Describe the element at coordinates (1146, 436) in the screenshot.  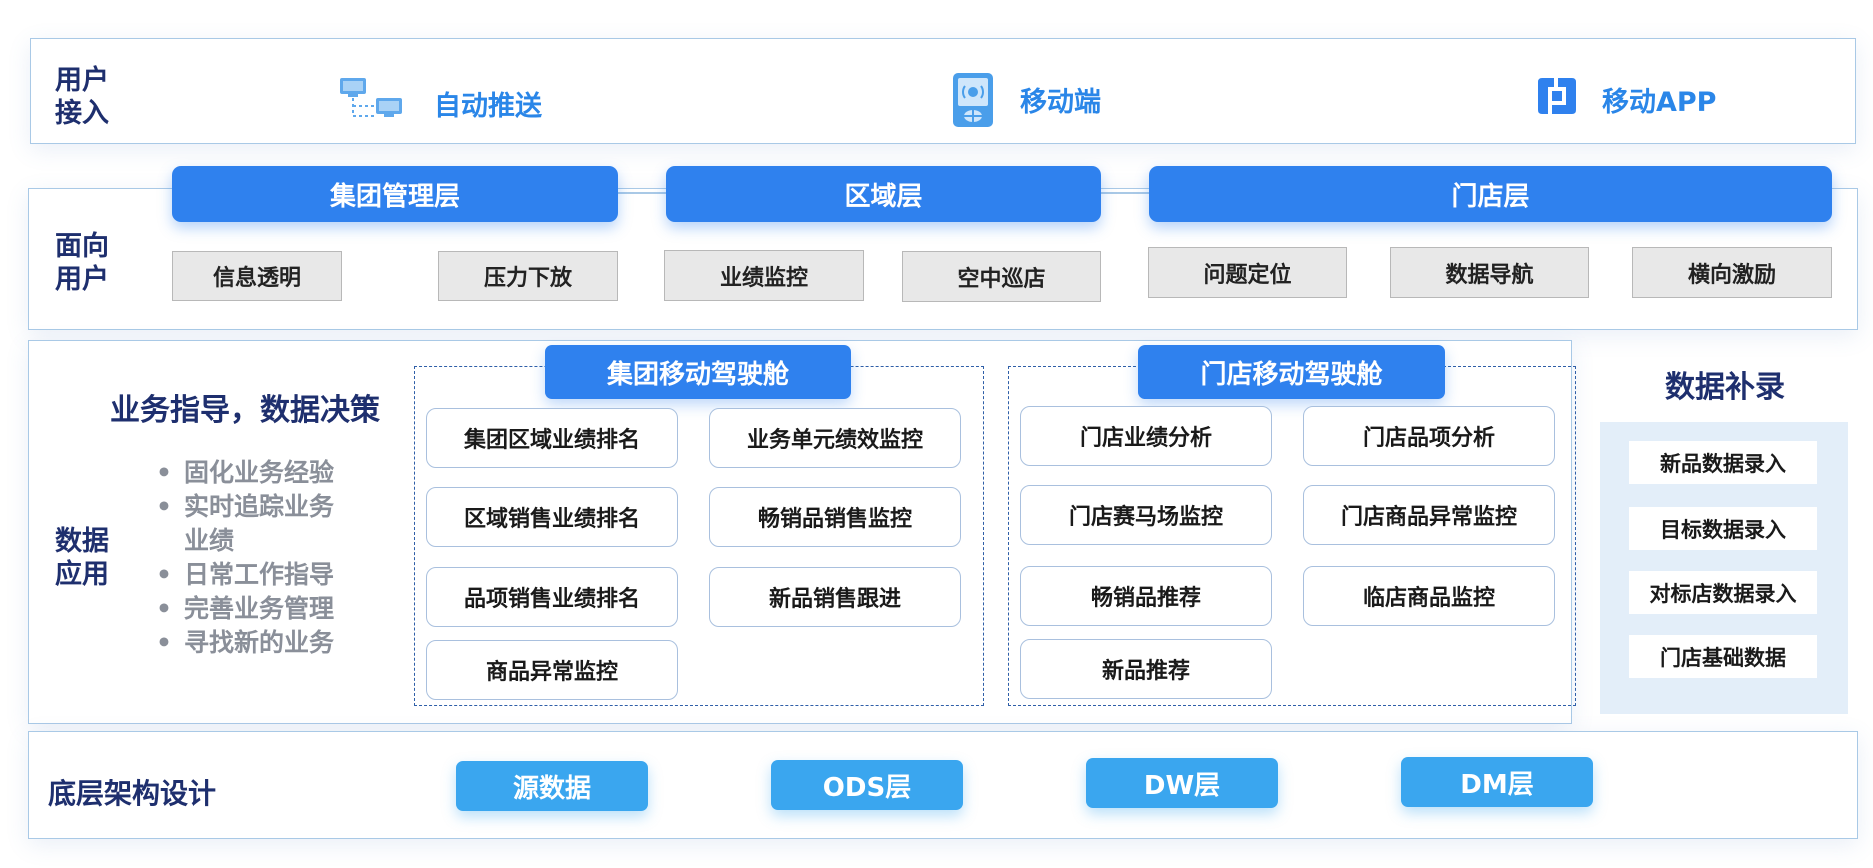
I see `store-cockpit-item: 门店业绩分析` at that location.